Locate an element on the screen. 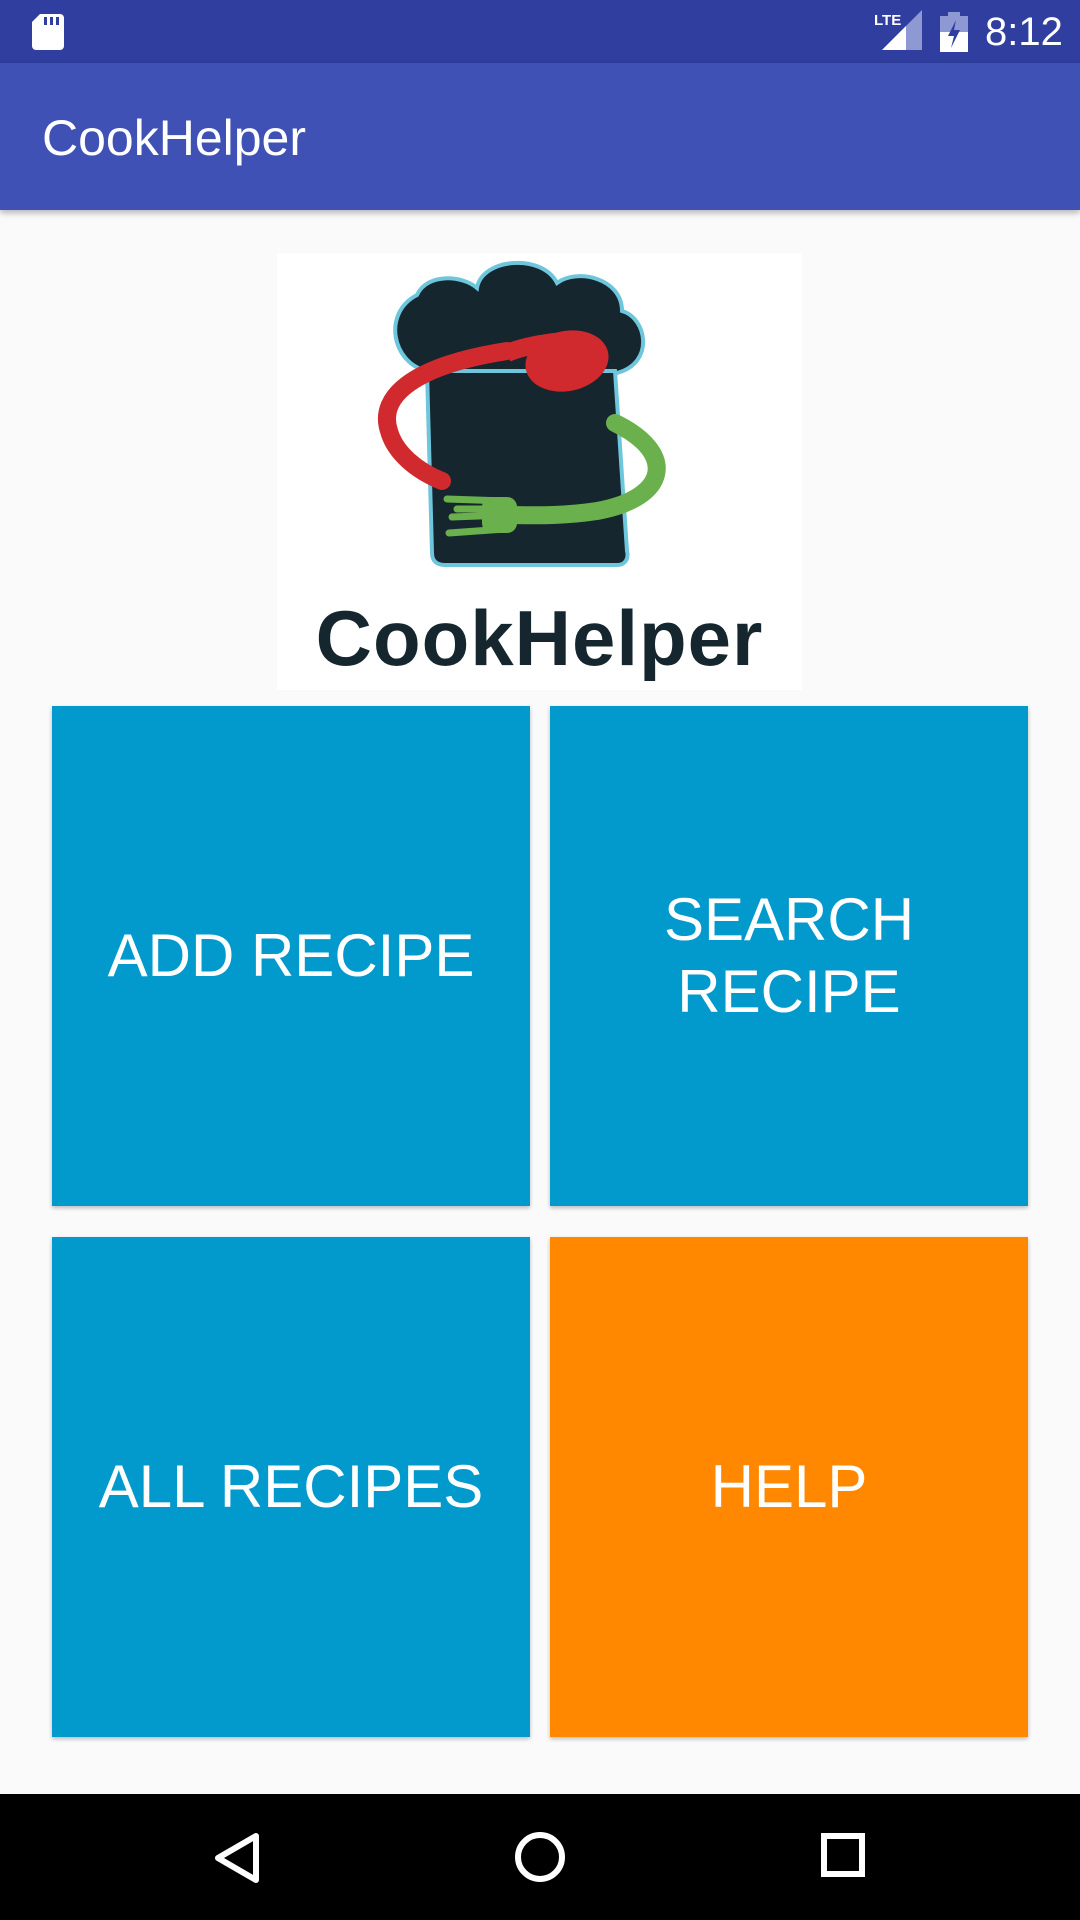 This screenshot has height=1920, width=1080. logo-wordmark: CookHelper is located at coordinates (539, 638).